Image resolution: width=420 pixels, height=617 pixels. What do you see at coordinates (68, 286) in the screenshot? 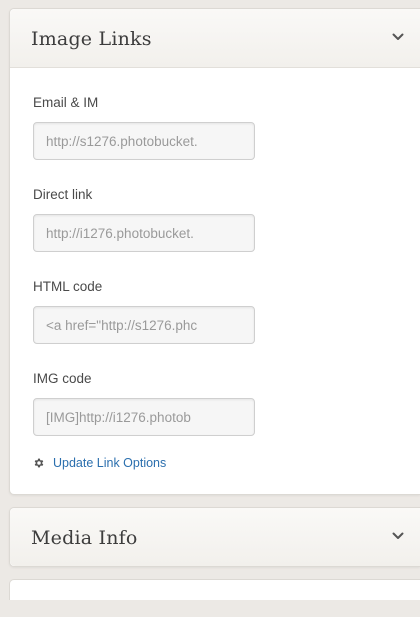
I see `html-code-label: HTML code` at bounding box center [68, 286].